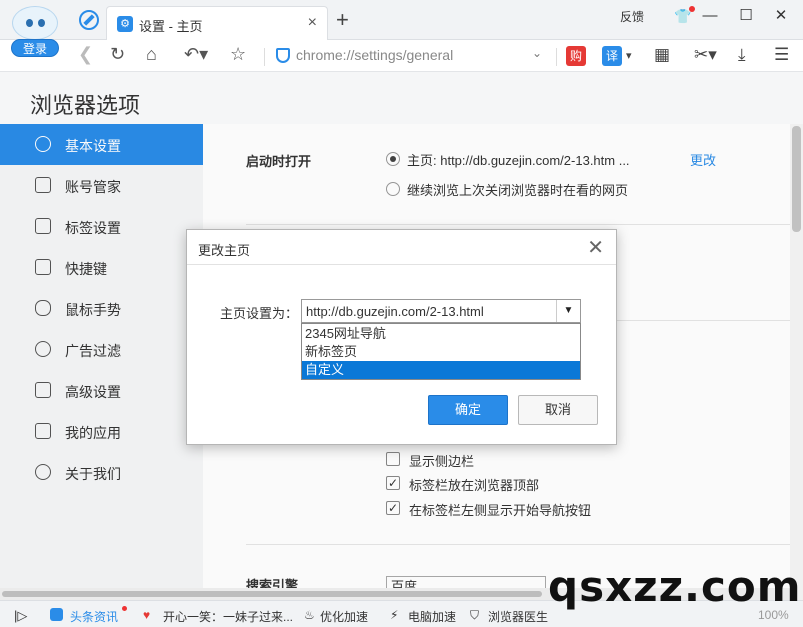 This screenshot has width=803, height=627. I want to click on dropdown-option: 2345网址导航, so click(441, 334).